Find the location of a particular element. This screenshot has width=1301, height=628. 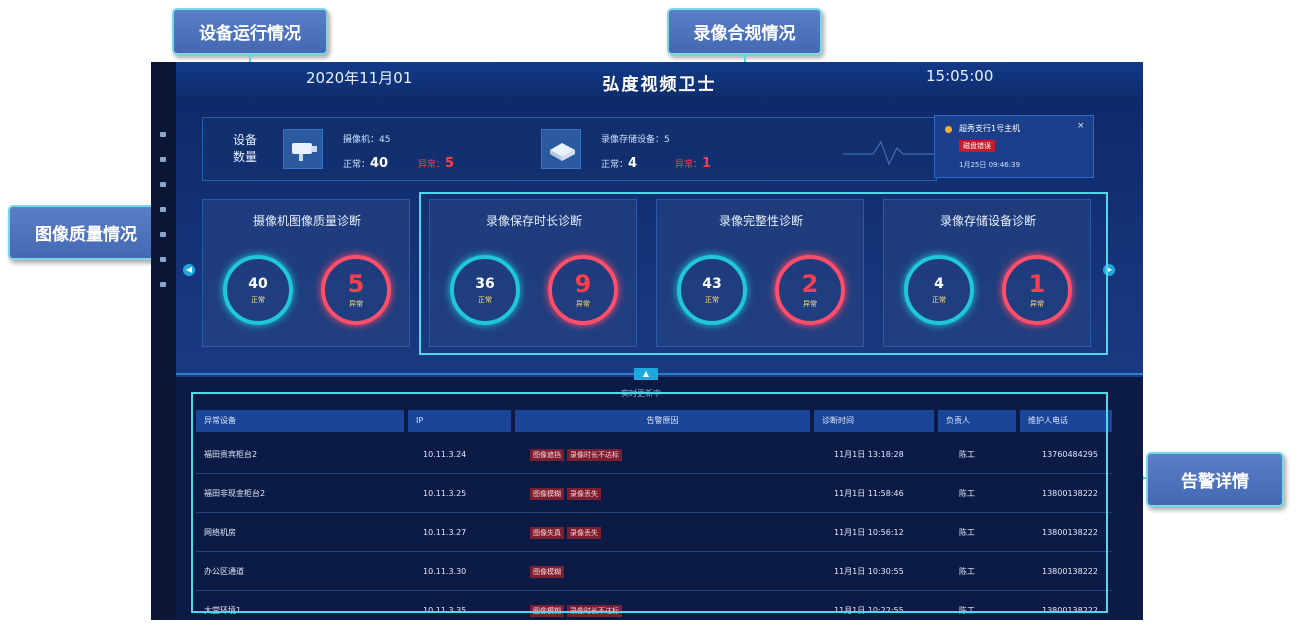

storage-error-value: 1 is located at coordinates (707, 163).